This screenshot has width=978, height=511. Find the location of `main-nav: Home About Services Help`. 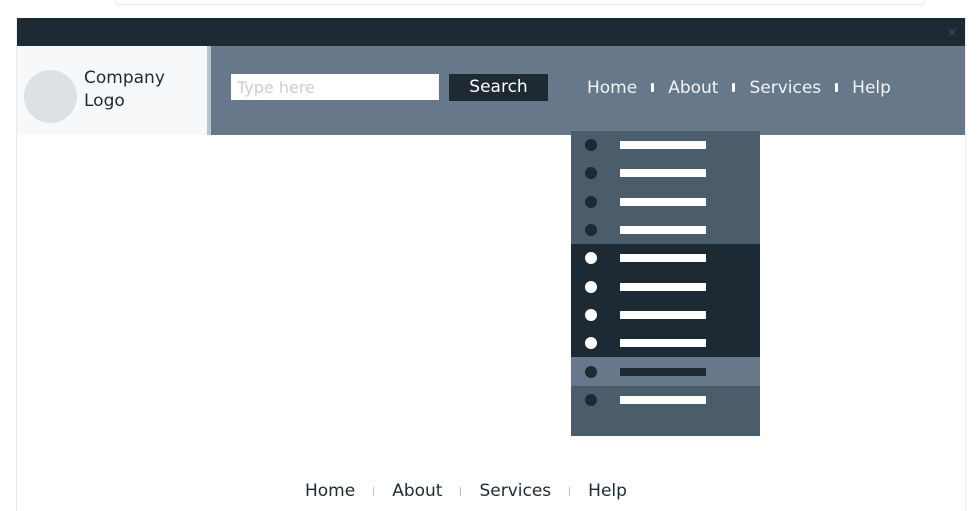

main-nav: Home About Services Help is located at coordinates (739, 87).